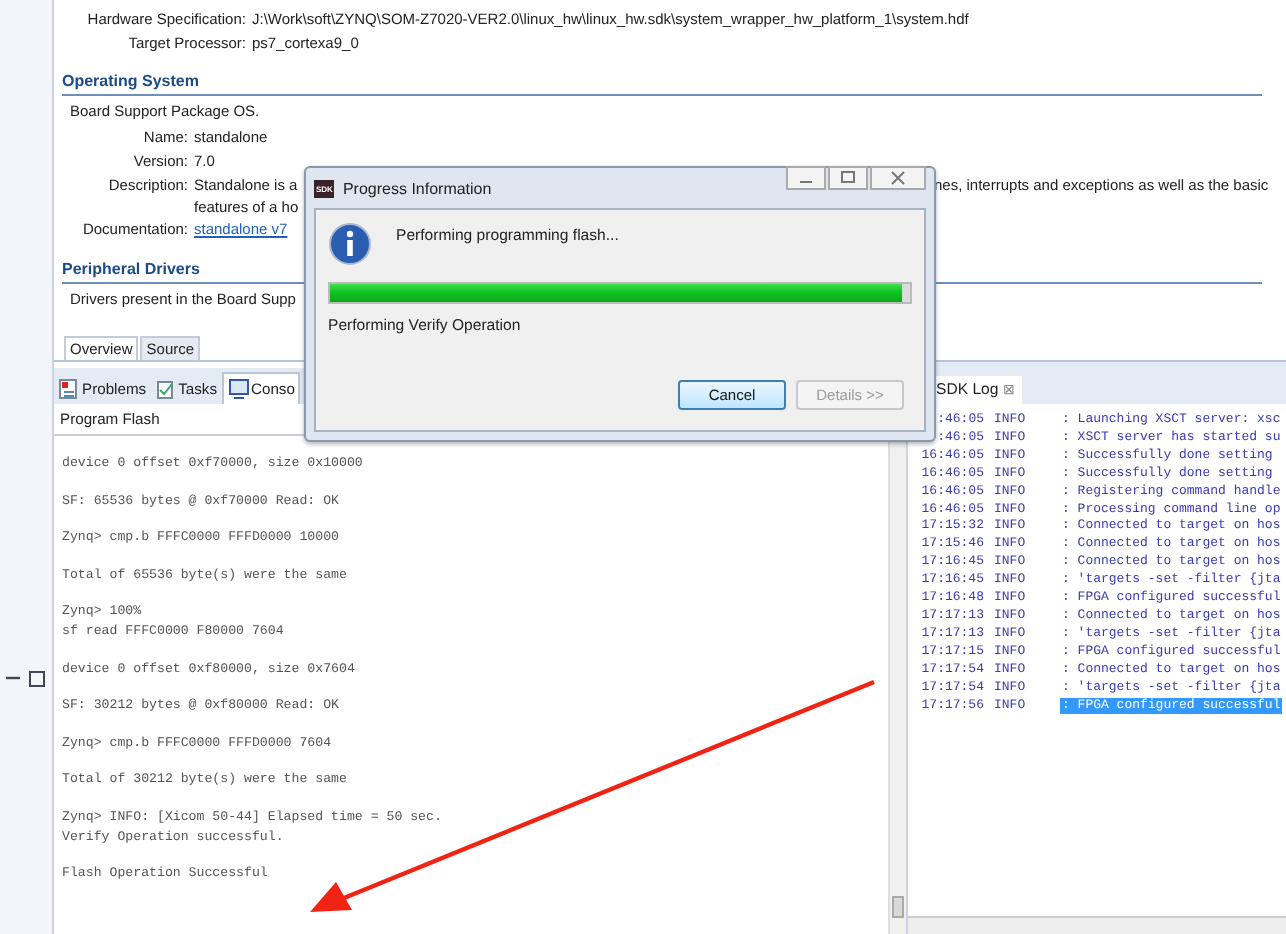  Describe the element at coordinates (898, 178) in the screenshot. I see `close-icon` at that location.